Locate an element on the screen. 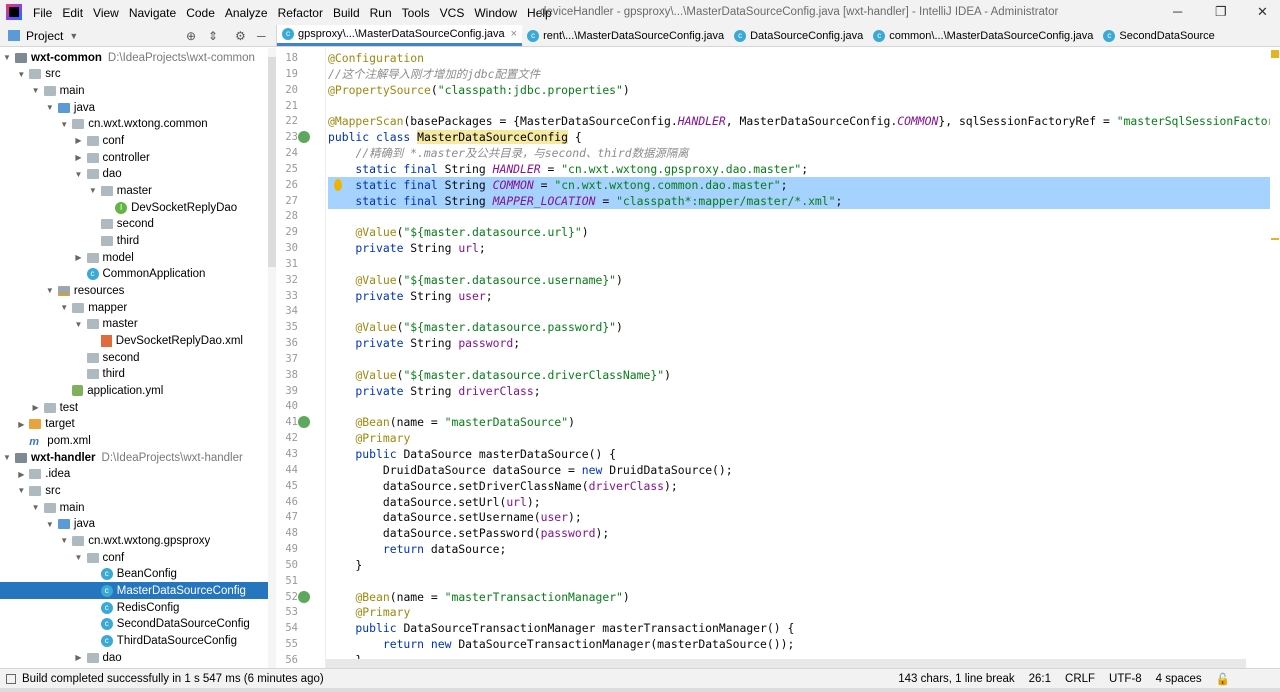  menu-run: Run is located at coordinates (381, 13).